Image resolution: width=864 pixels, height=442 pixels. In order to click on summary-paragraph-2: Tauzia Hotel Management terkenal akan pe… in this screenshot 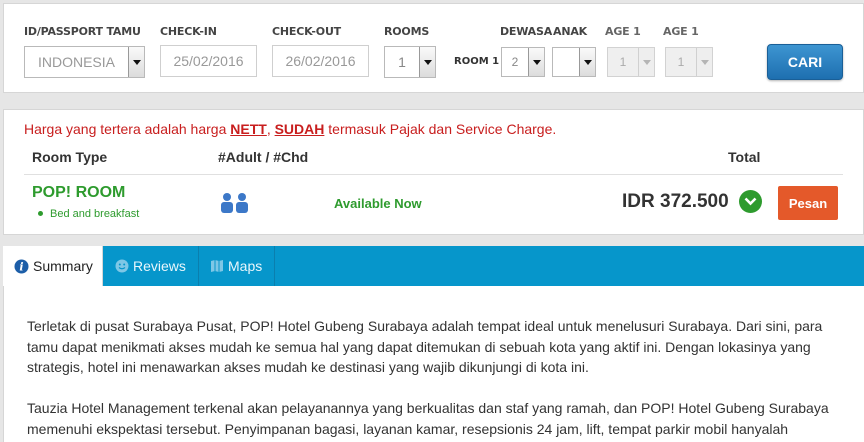, I will do `click(428, 418)`.